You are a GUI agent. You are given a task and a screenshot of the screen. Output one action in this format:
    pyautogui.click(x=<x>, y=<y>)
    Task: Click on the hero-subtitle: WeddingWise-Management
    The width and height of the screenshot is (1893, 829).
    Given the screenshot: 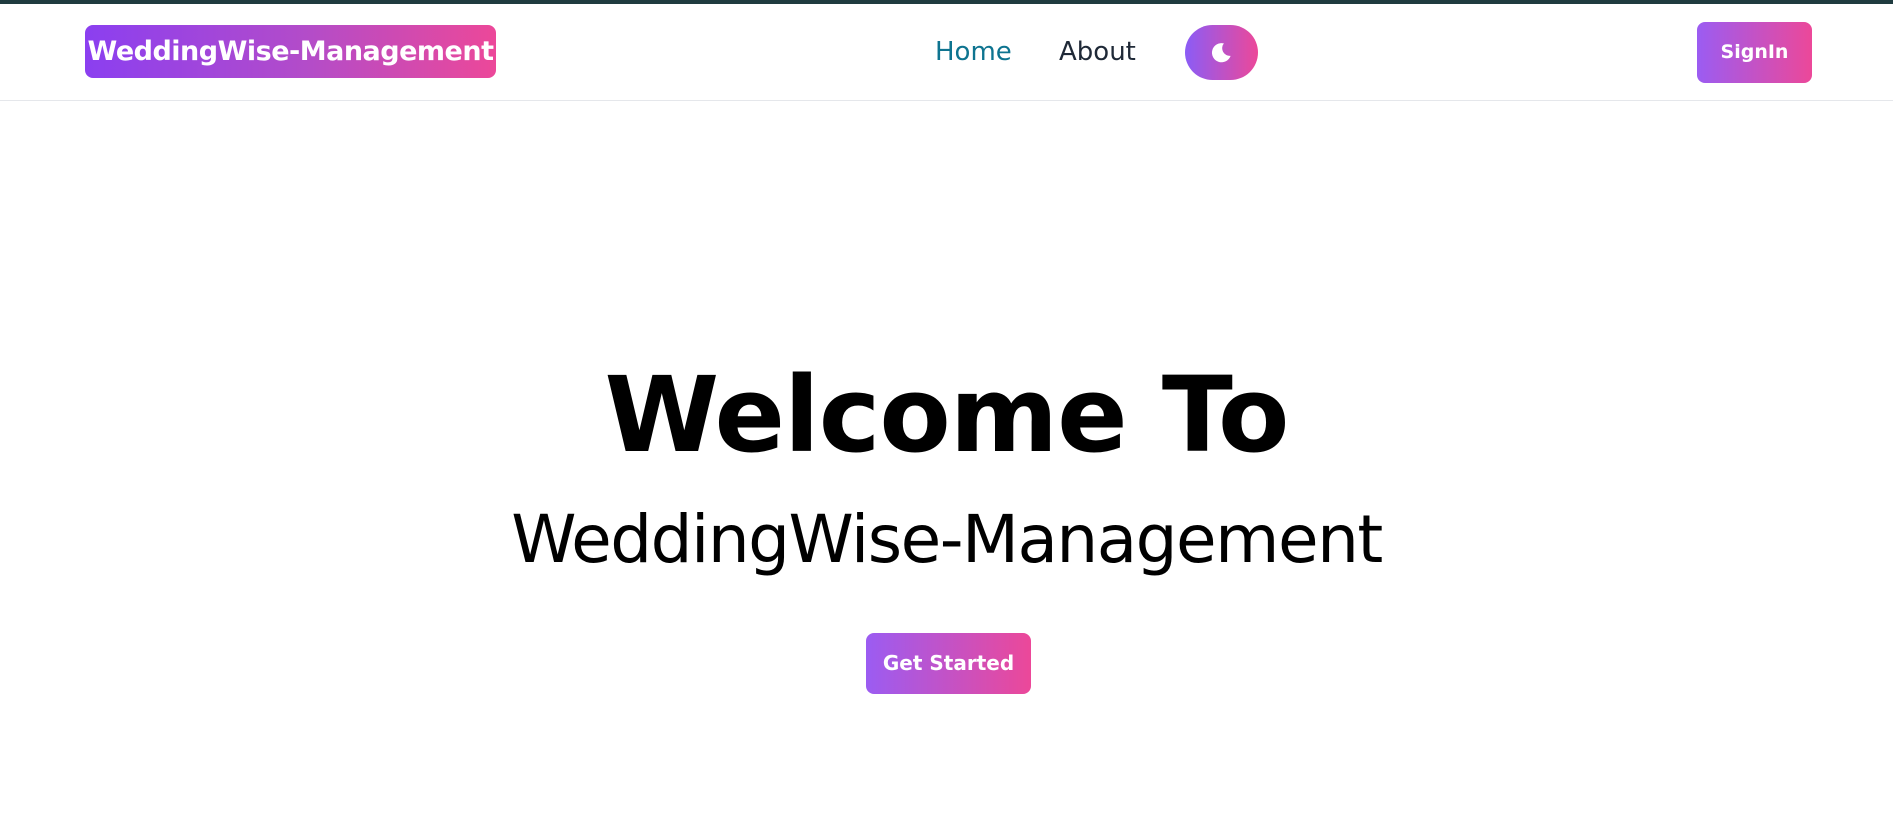 What is the action you would take?
    pyautogui.click(x=947, y=539)
    